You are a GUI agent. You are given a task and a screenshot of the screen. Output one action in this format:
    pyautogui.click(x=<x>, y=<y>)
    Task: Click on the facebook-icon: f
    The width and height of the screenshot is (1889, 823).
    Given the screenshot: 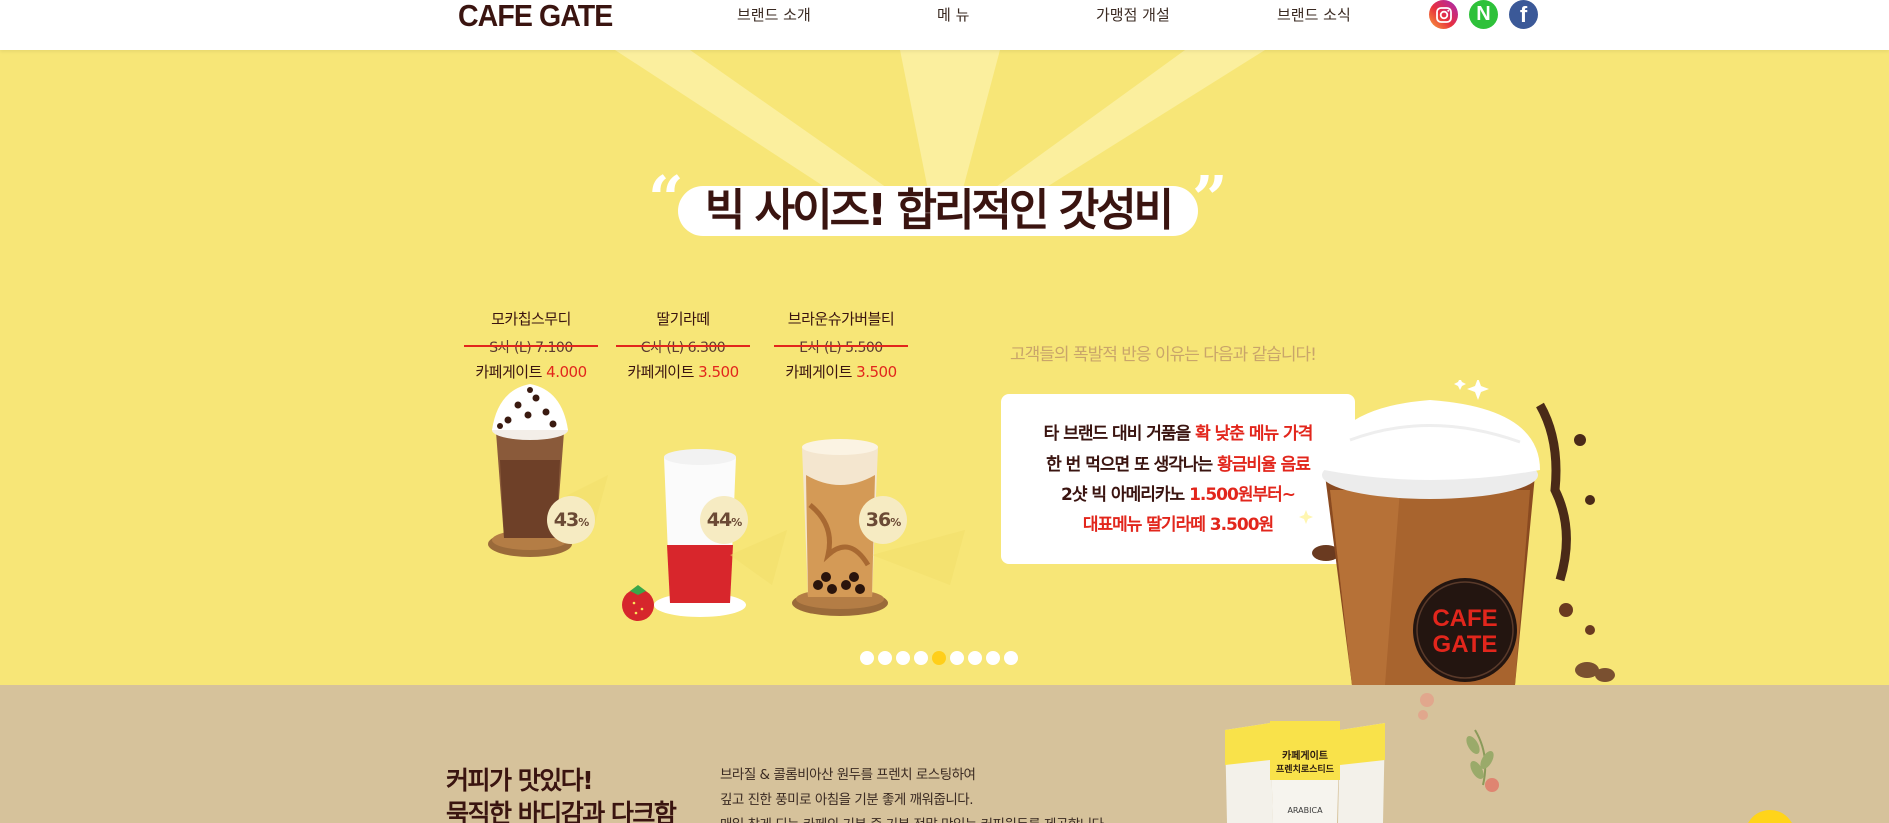 What is the action you would take?
    pyautogui.click(x=1523, y=14)
    